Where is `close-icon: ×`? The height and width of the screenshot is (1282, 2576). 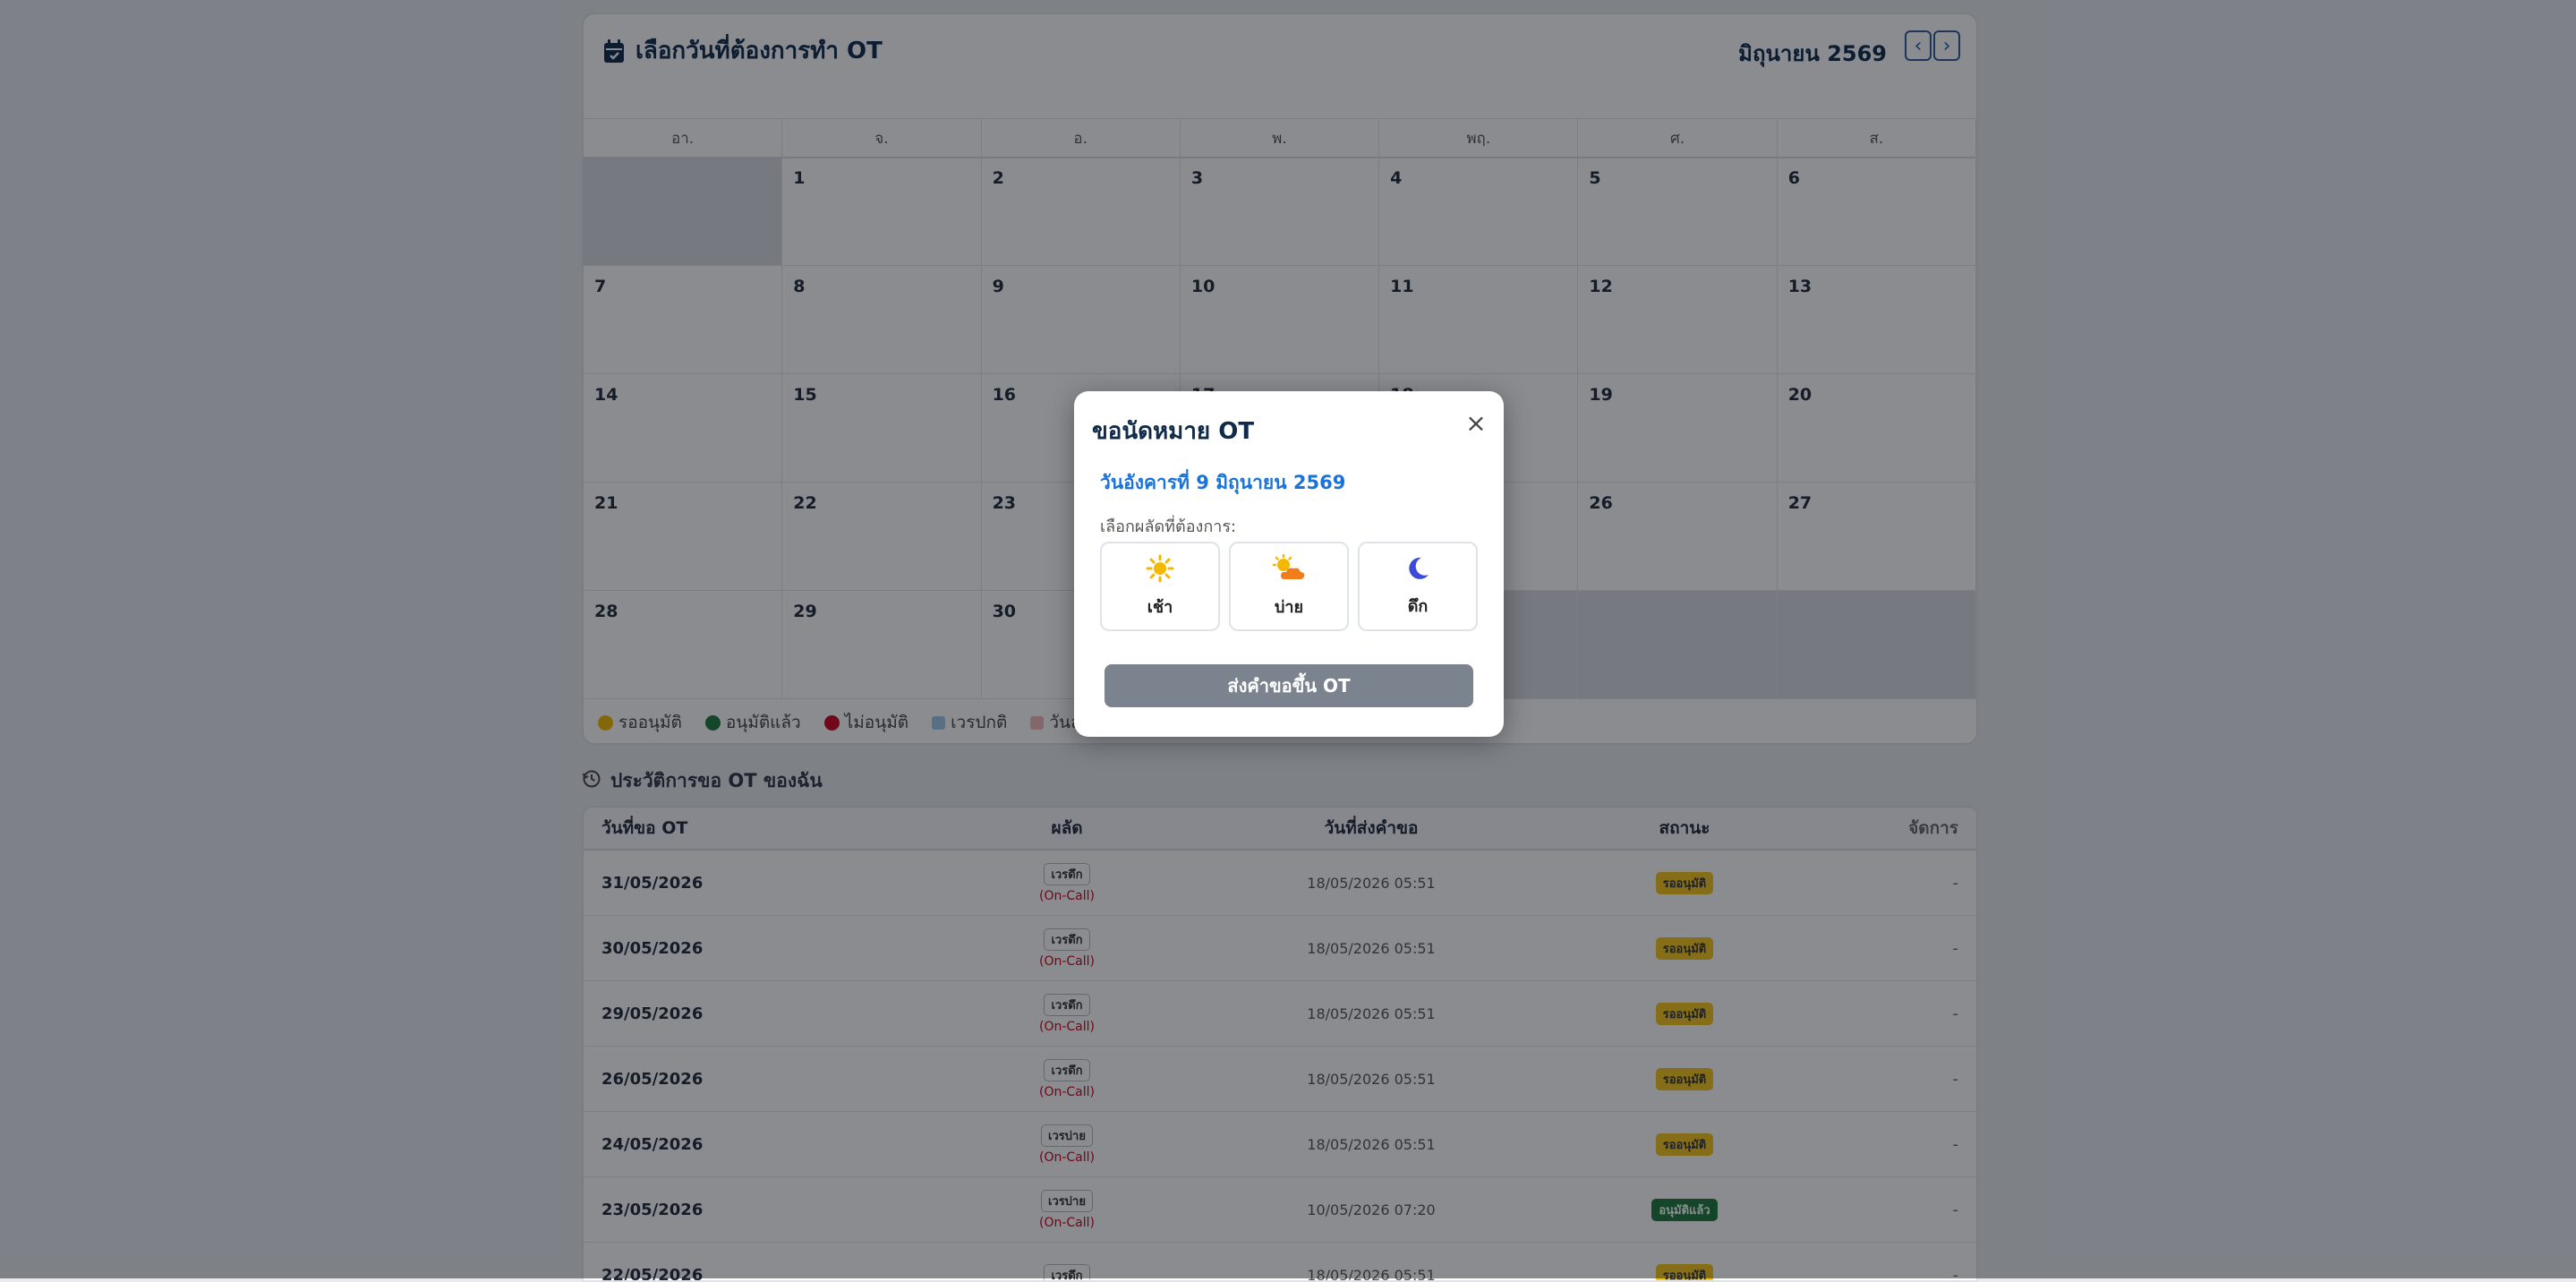
close-icon: × is located at coordinates (1475, 423).